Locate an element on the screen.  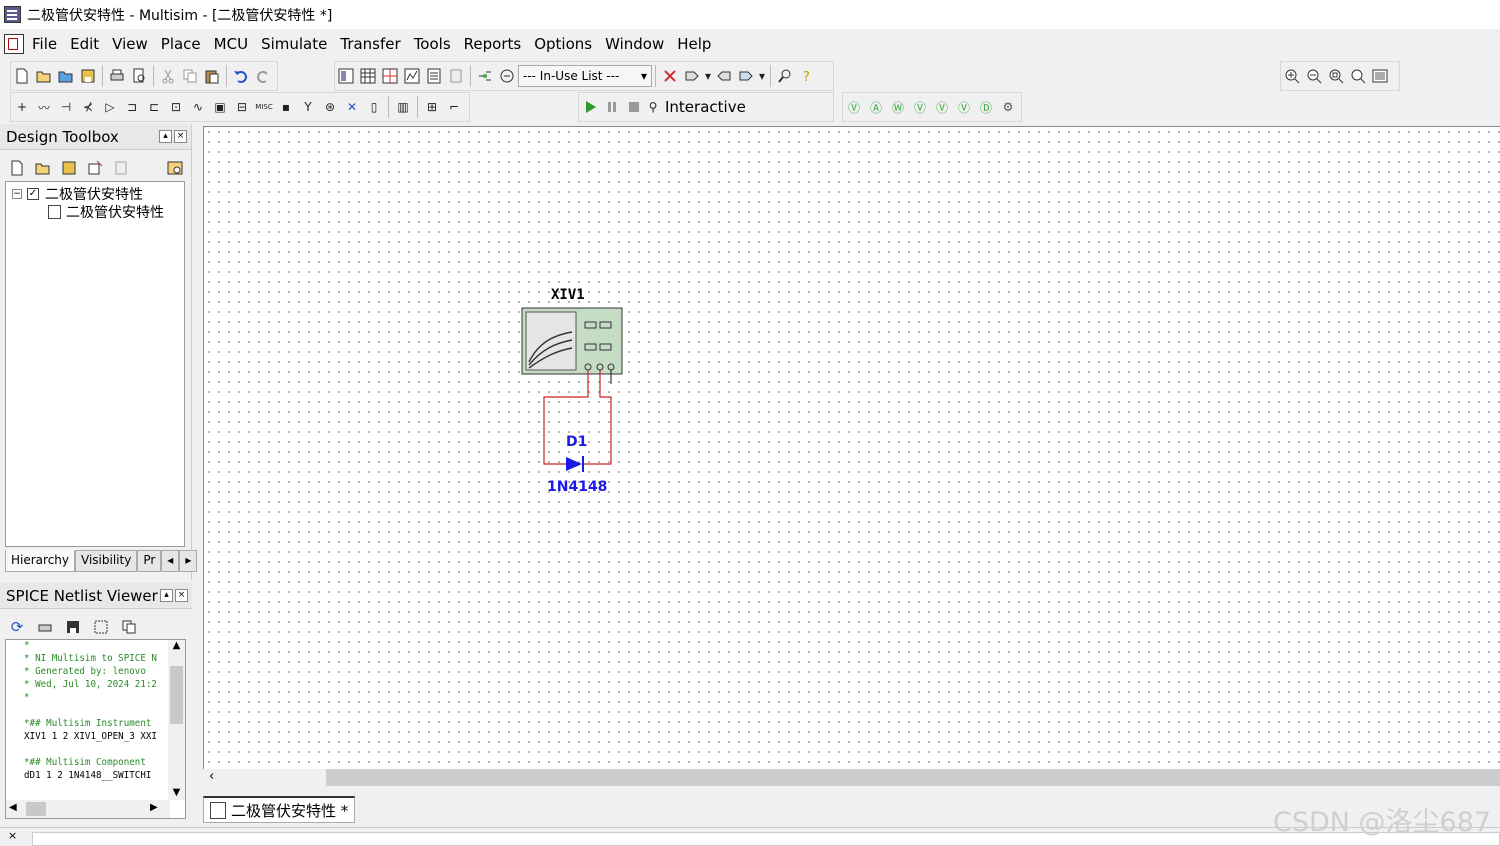
menu-reports: Reports is located at coordinates (493, 44).